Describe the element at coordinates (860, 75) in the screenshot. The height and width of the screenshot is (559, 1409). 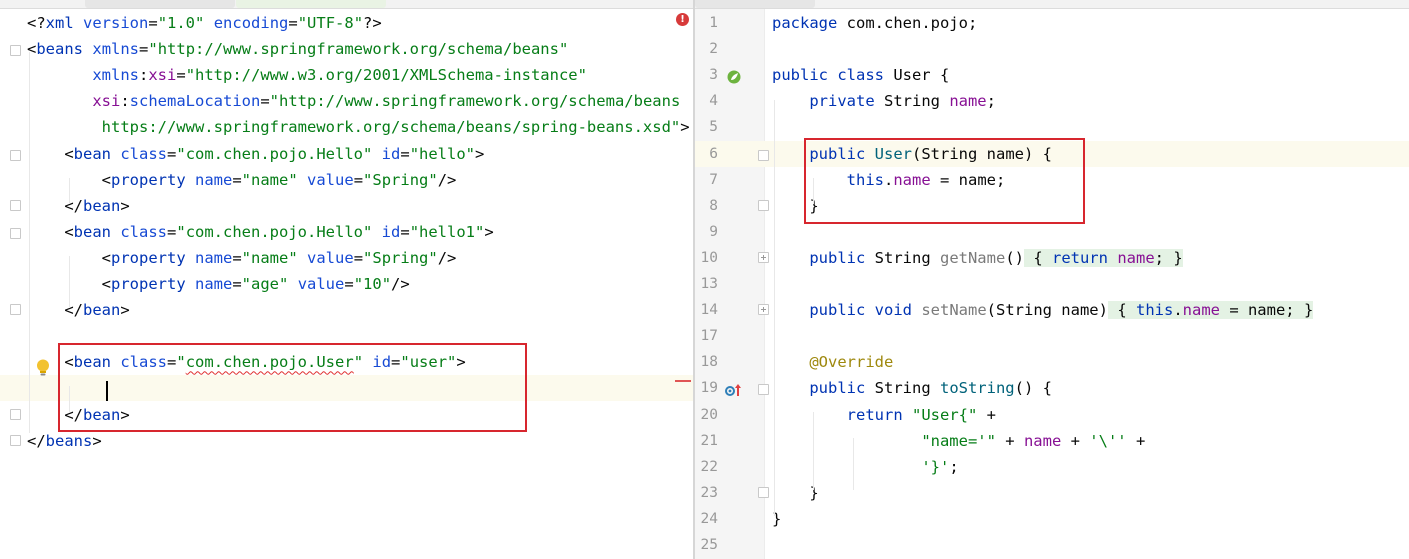
I see `java-code-text: public class User {` at that location.